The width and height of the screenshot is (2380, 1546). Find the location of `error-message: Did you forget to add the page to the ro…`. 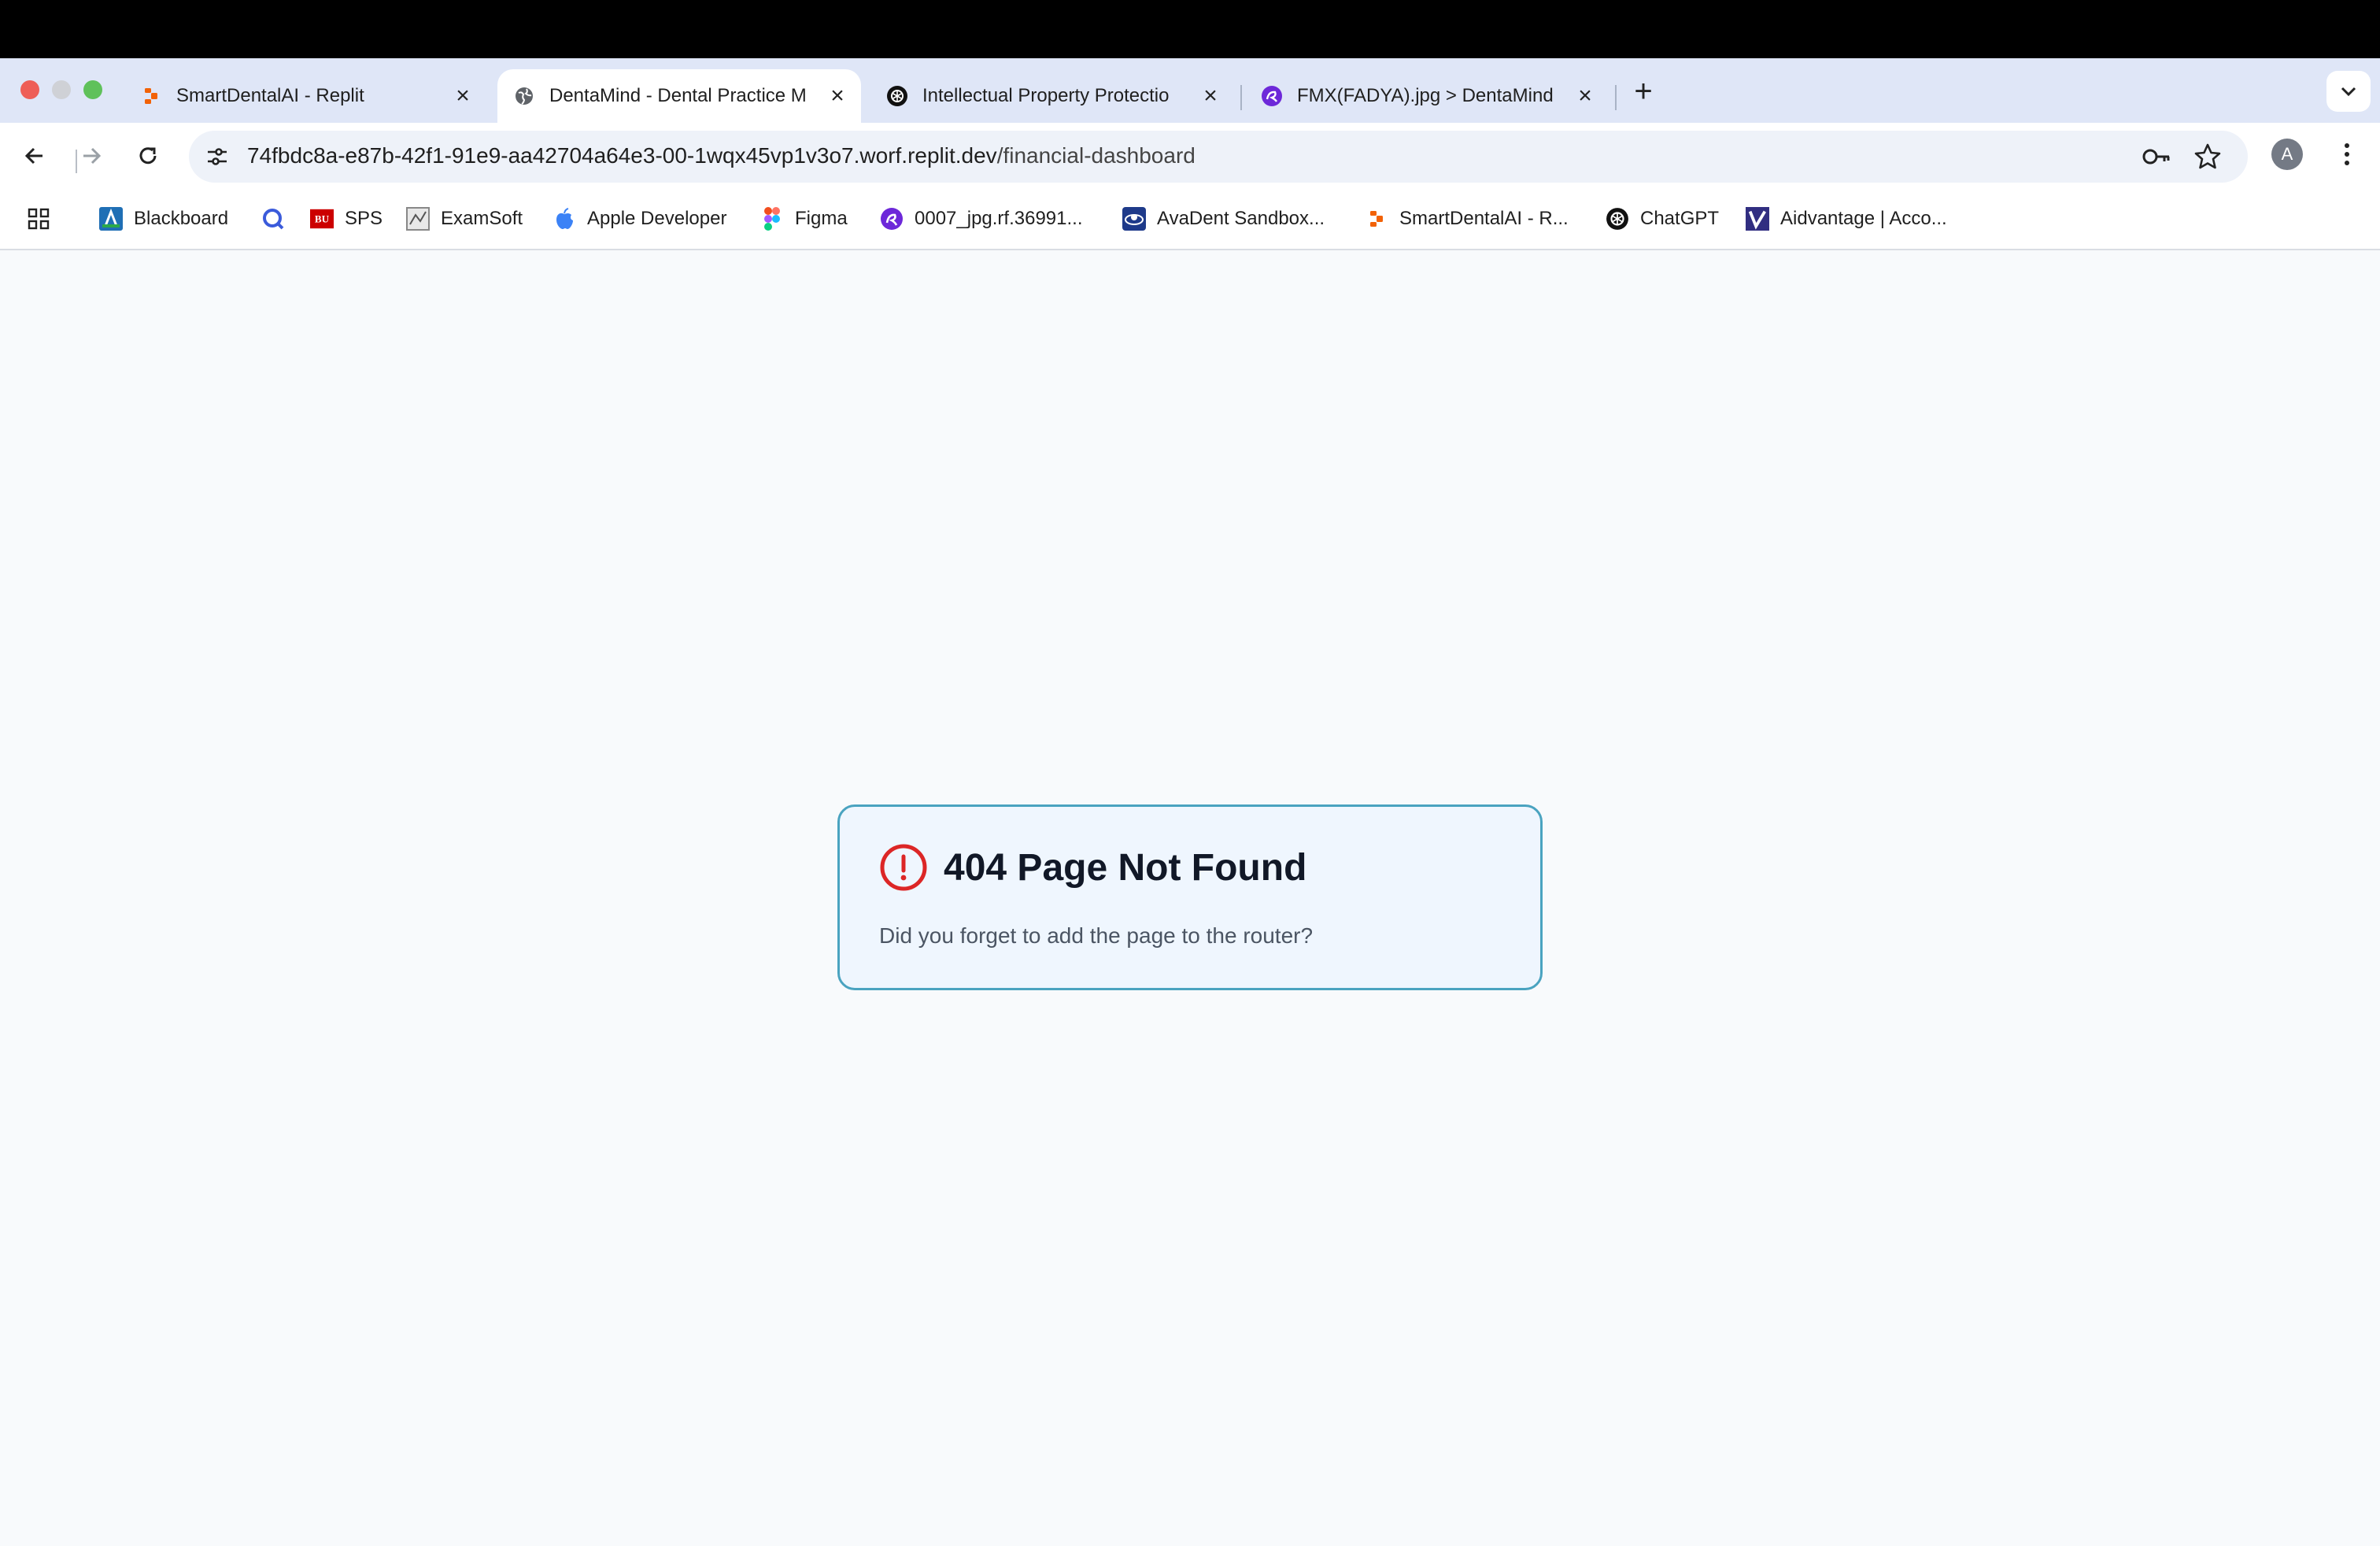

error-message: Did you forget to add the page to the ro… is located at coordinates (1096, 935).